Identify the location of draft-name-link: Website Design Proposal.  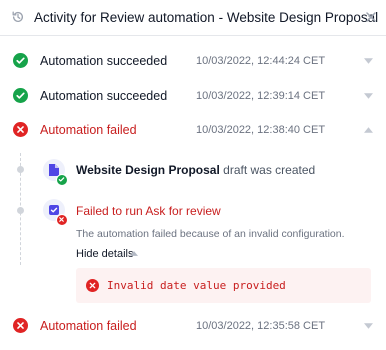
(148, 170).